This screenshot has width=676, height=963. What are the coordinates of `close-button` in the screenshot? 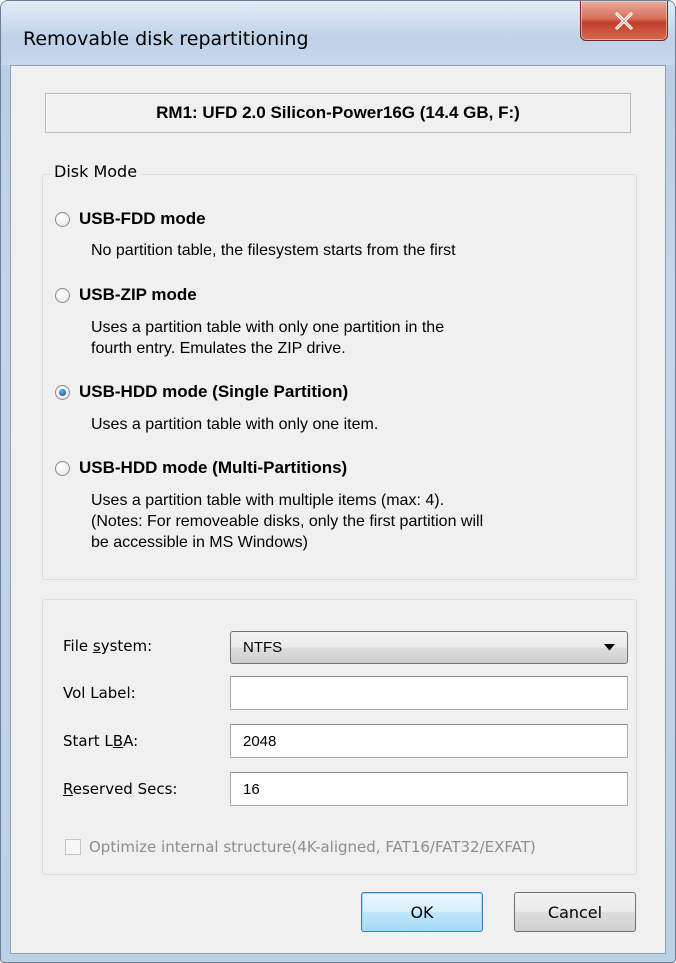 It's located at (624, 21).